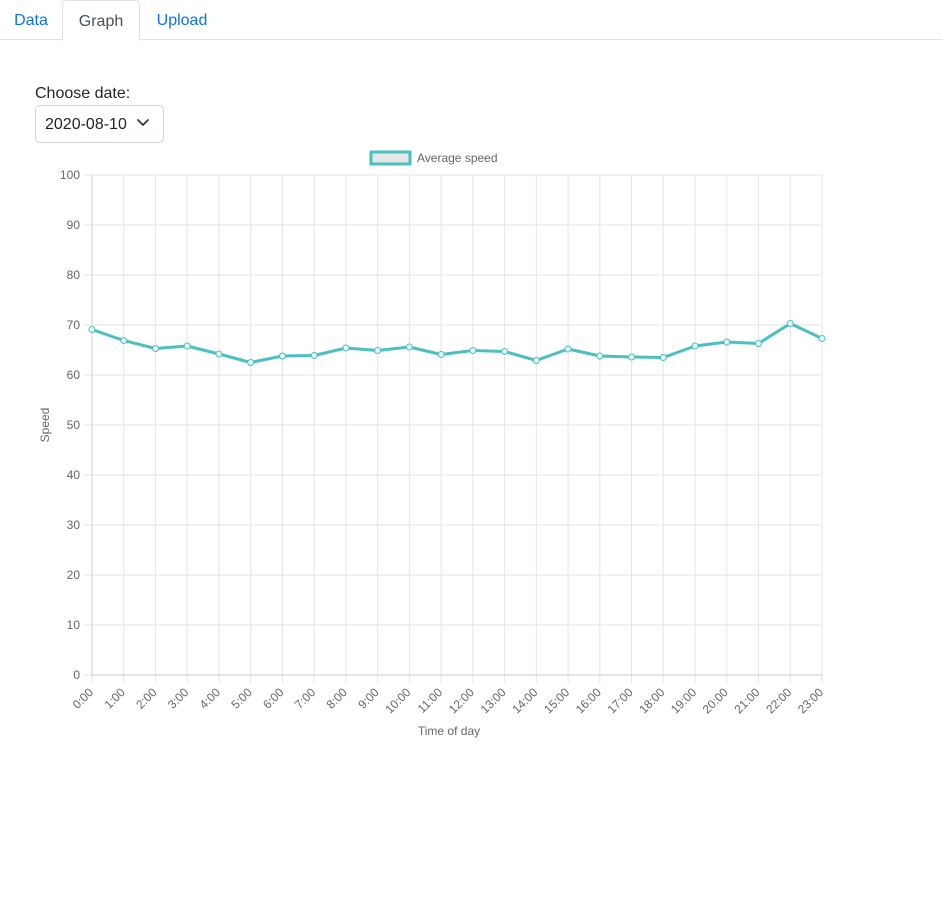 The image size is (943, 914). I want to click on legend-label: Average speed, so click(457, 158).